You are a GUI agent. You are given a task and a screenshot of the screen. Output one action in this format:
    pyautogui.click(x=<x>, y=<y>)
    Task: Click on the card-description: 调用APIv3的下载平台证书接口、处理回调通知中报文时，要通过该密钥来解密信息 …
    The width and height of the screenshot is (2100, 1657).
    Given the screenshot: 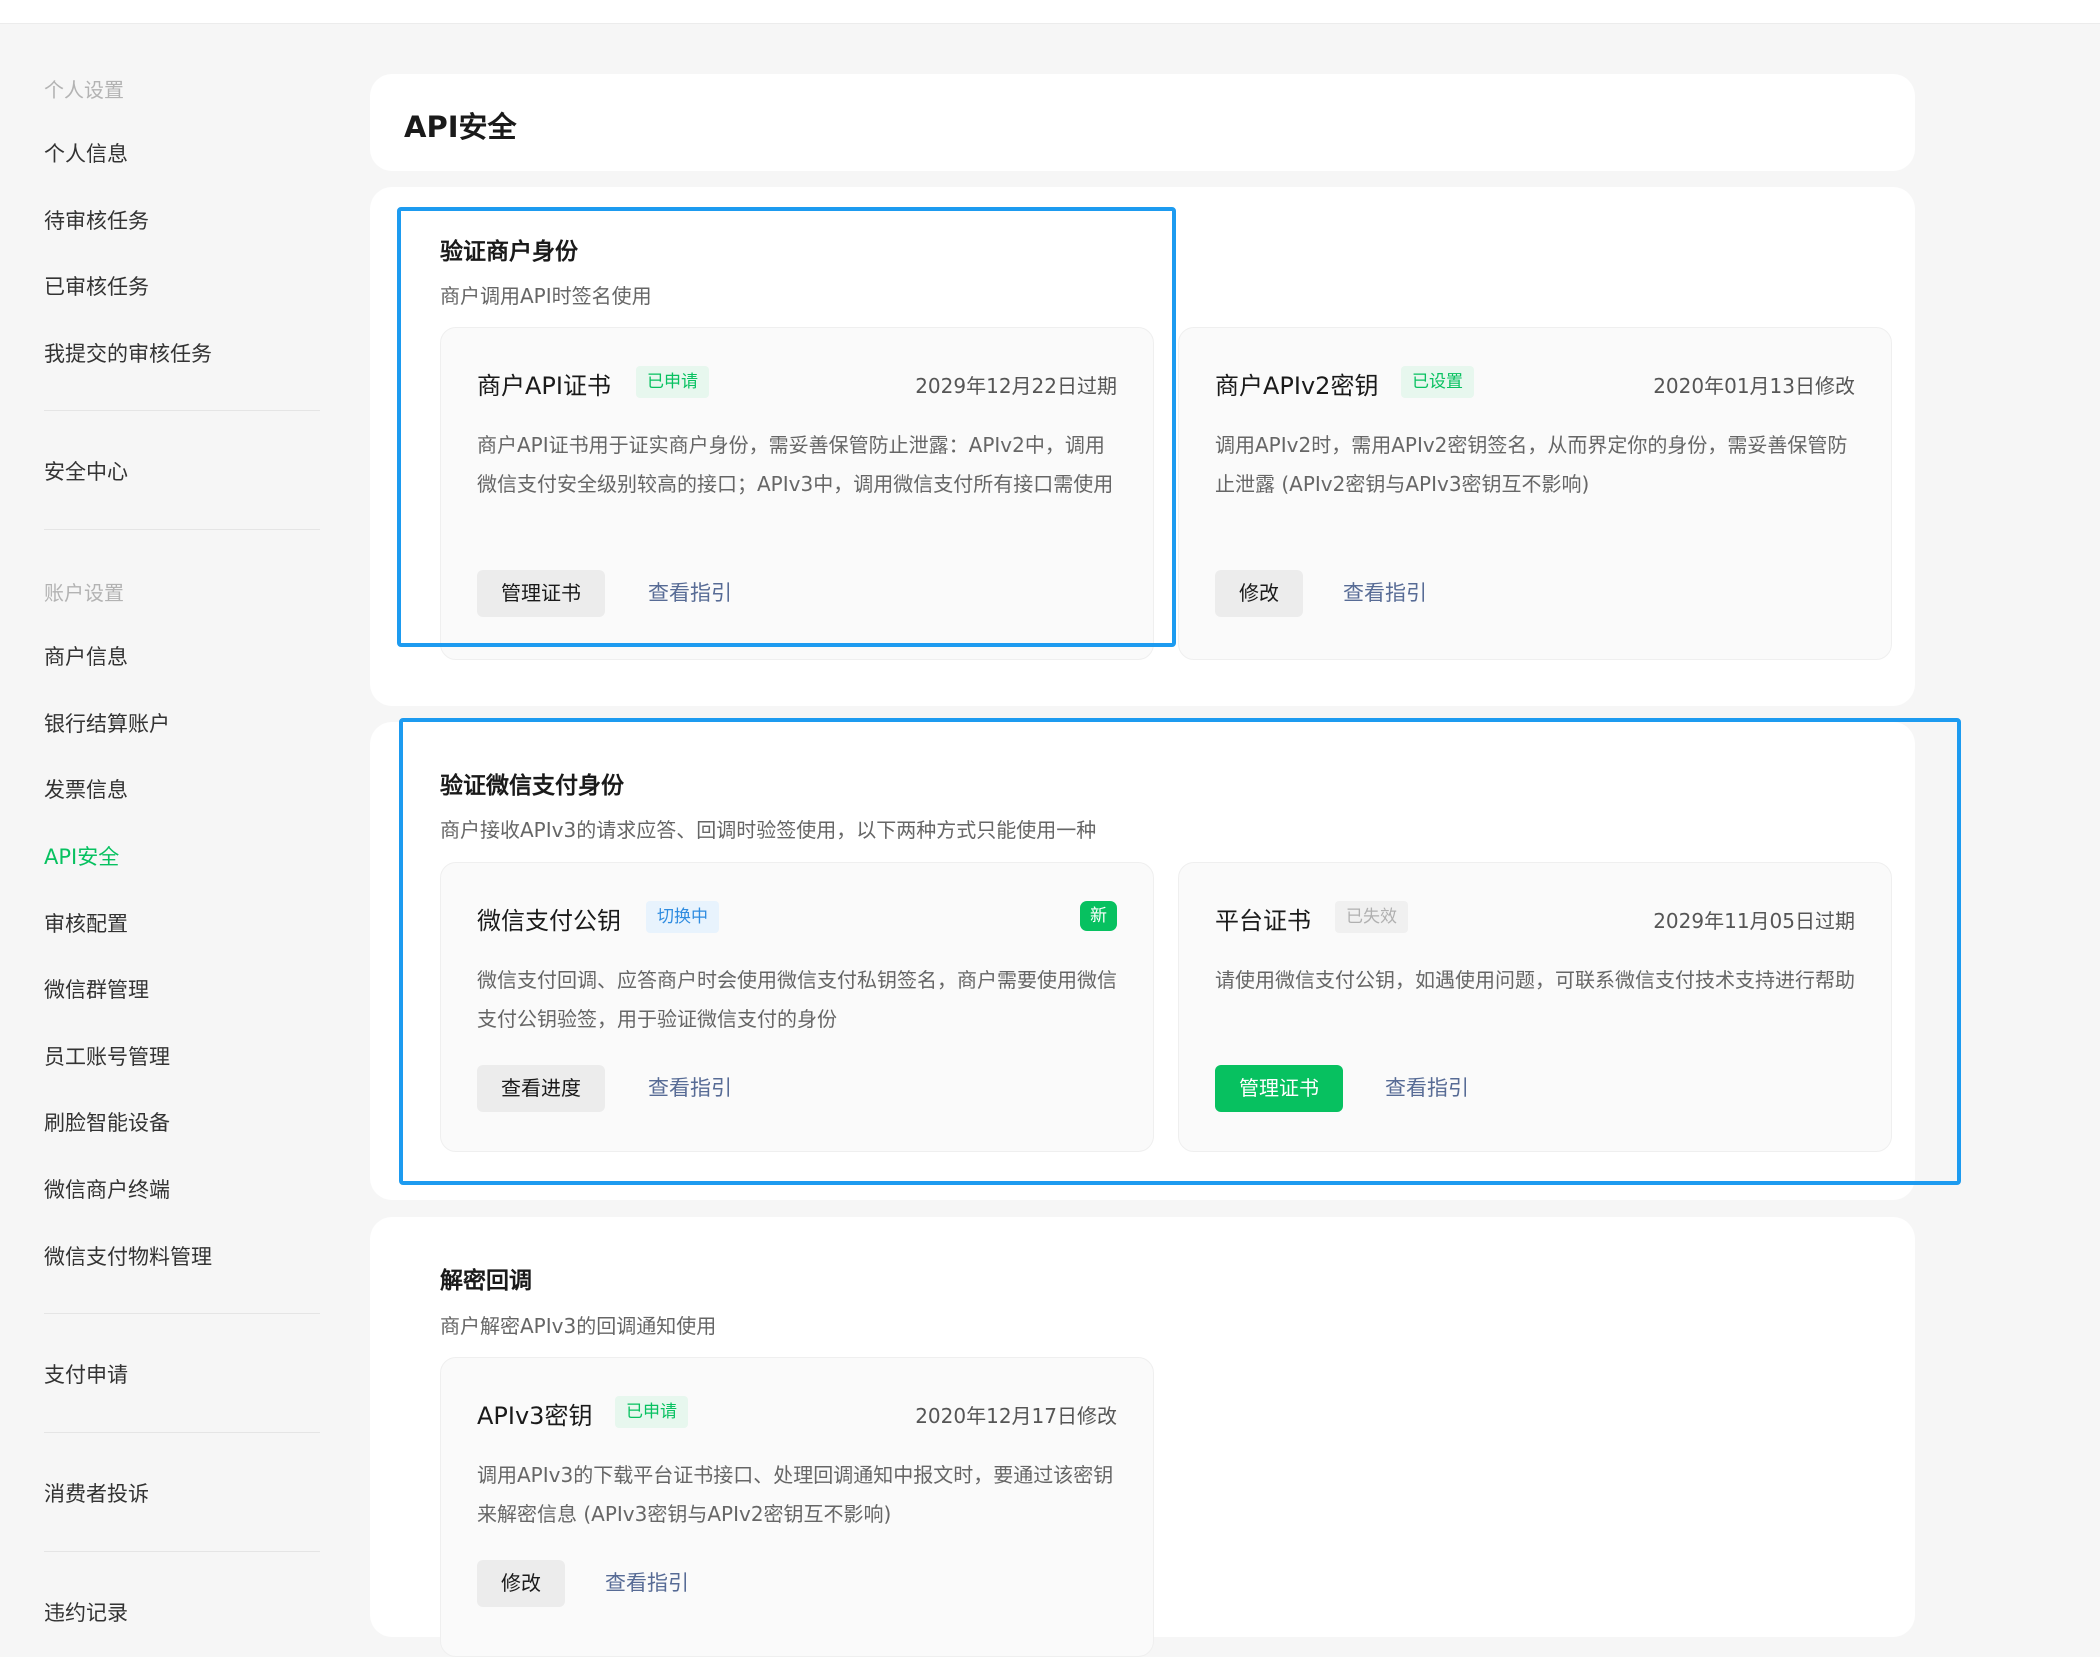 What is the action you would take?
    pyautogui.click(x=795, y=1494)
    